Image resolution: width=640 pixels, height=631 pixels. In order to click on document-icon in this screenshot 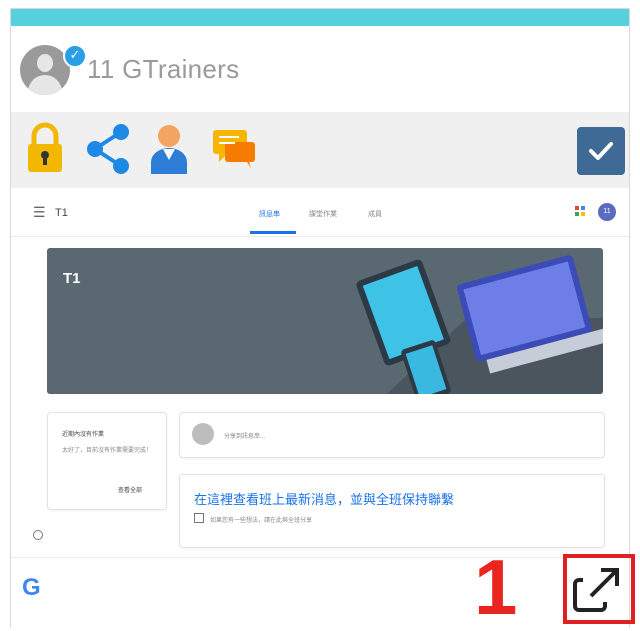, I will do `click(199, 518)`.